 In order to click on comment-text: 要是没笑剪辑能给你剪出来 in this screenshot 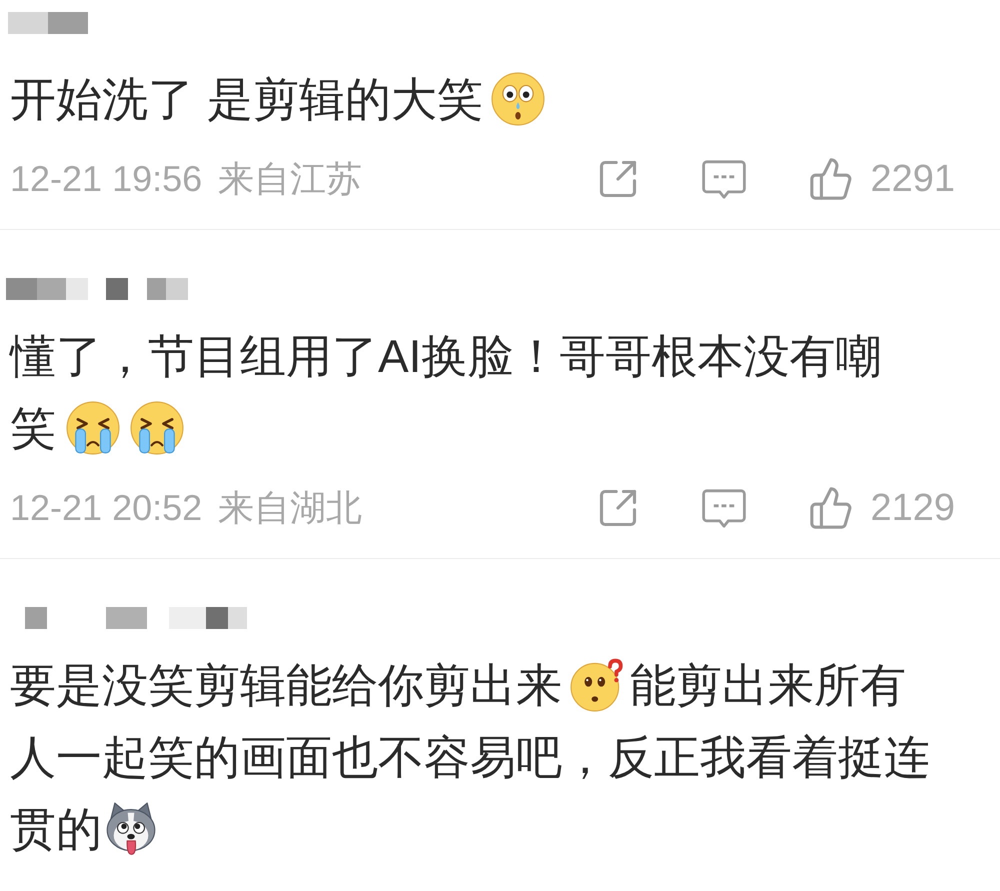, I will do `click(286, 685)`.